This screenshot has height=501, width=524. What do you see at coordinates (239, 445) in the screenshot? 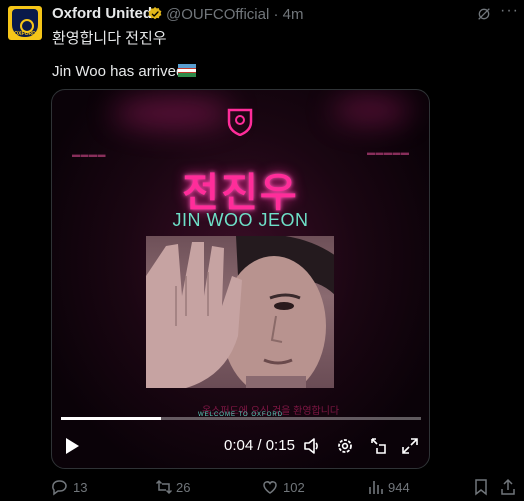
I see `current-time: 0:04` at bounding box center [239, 445].